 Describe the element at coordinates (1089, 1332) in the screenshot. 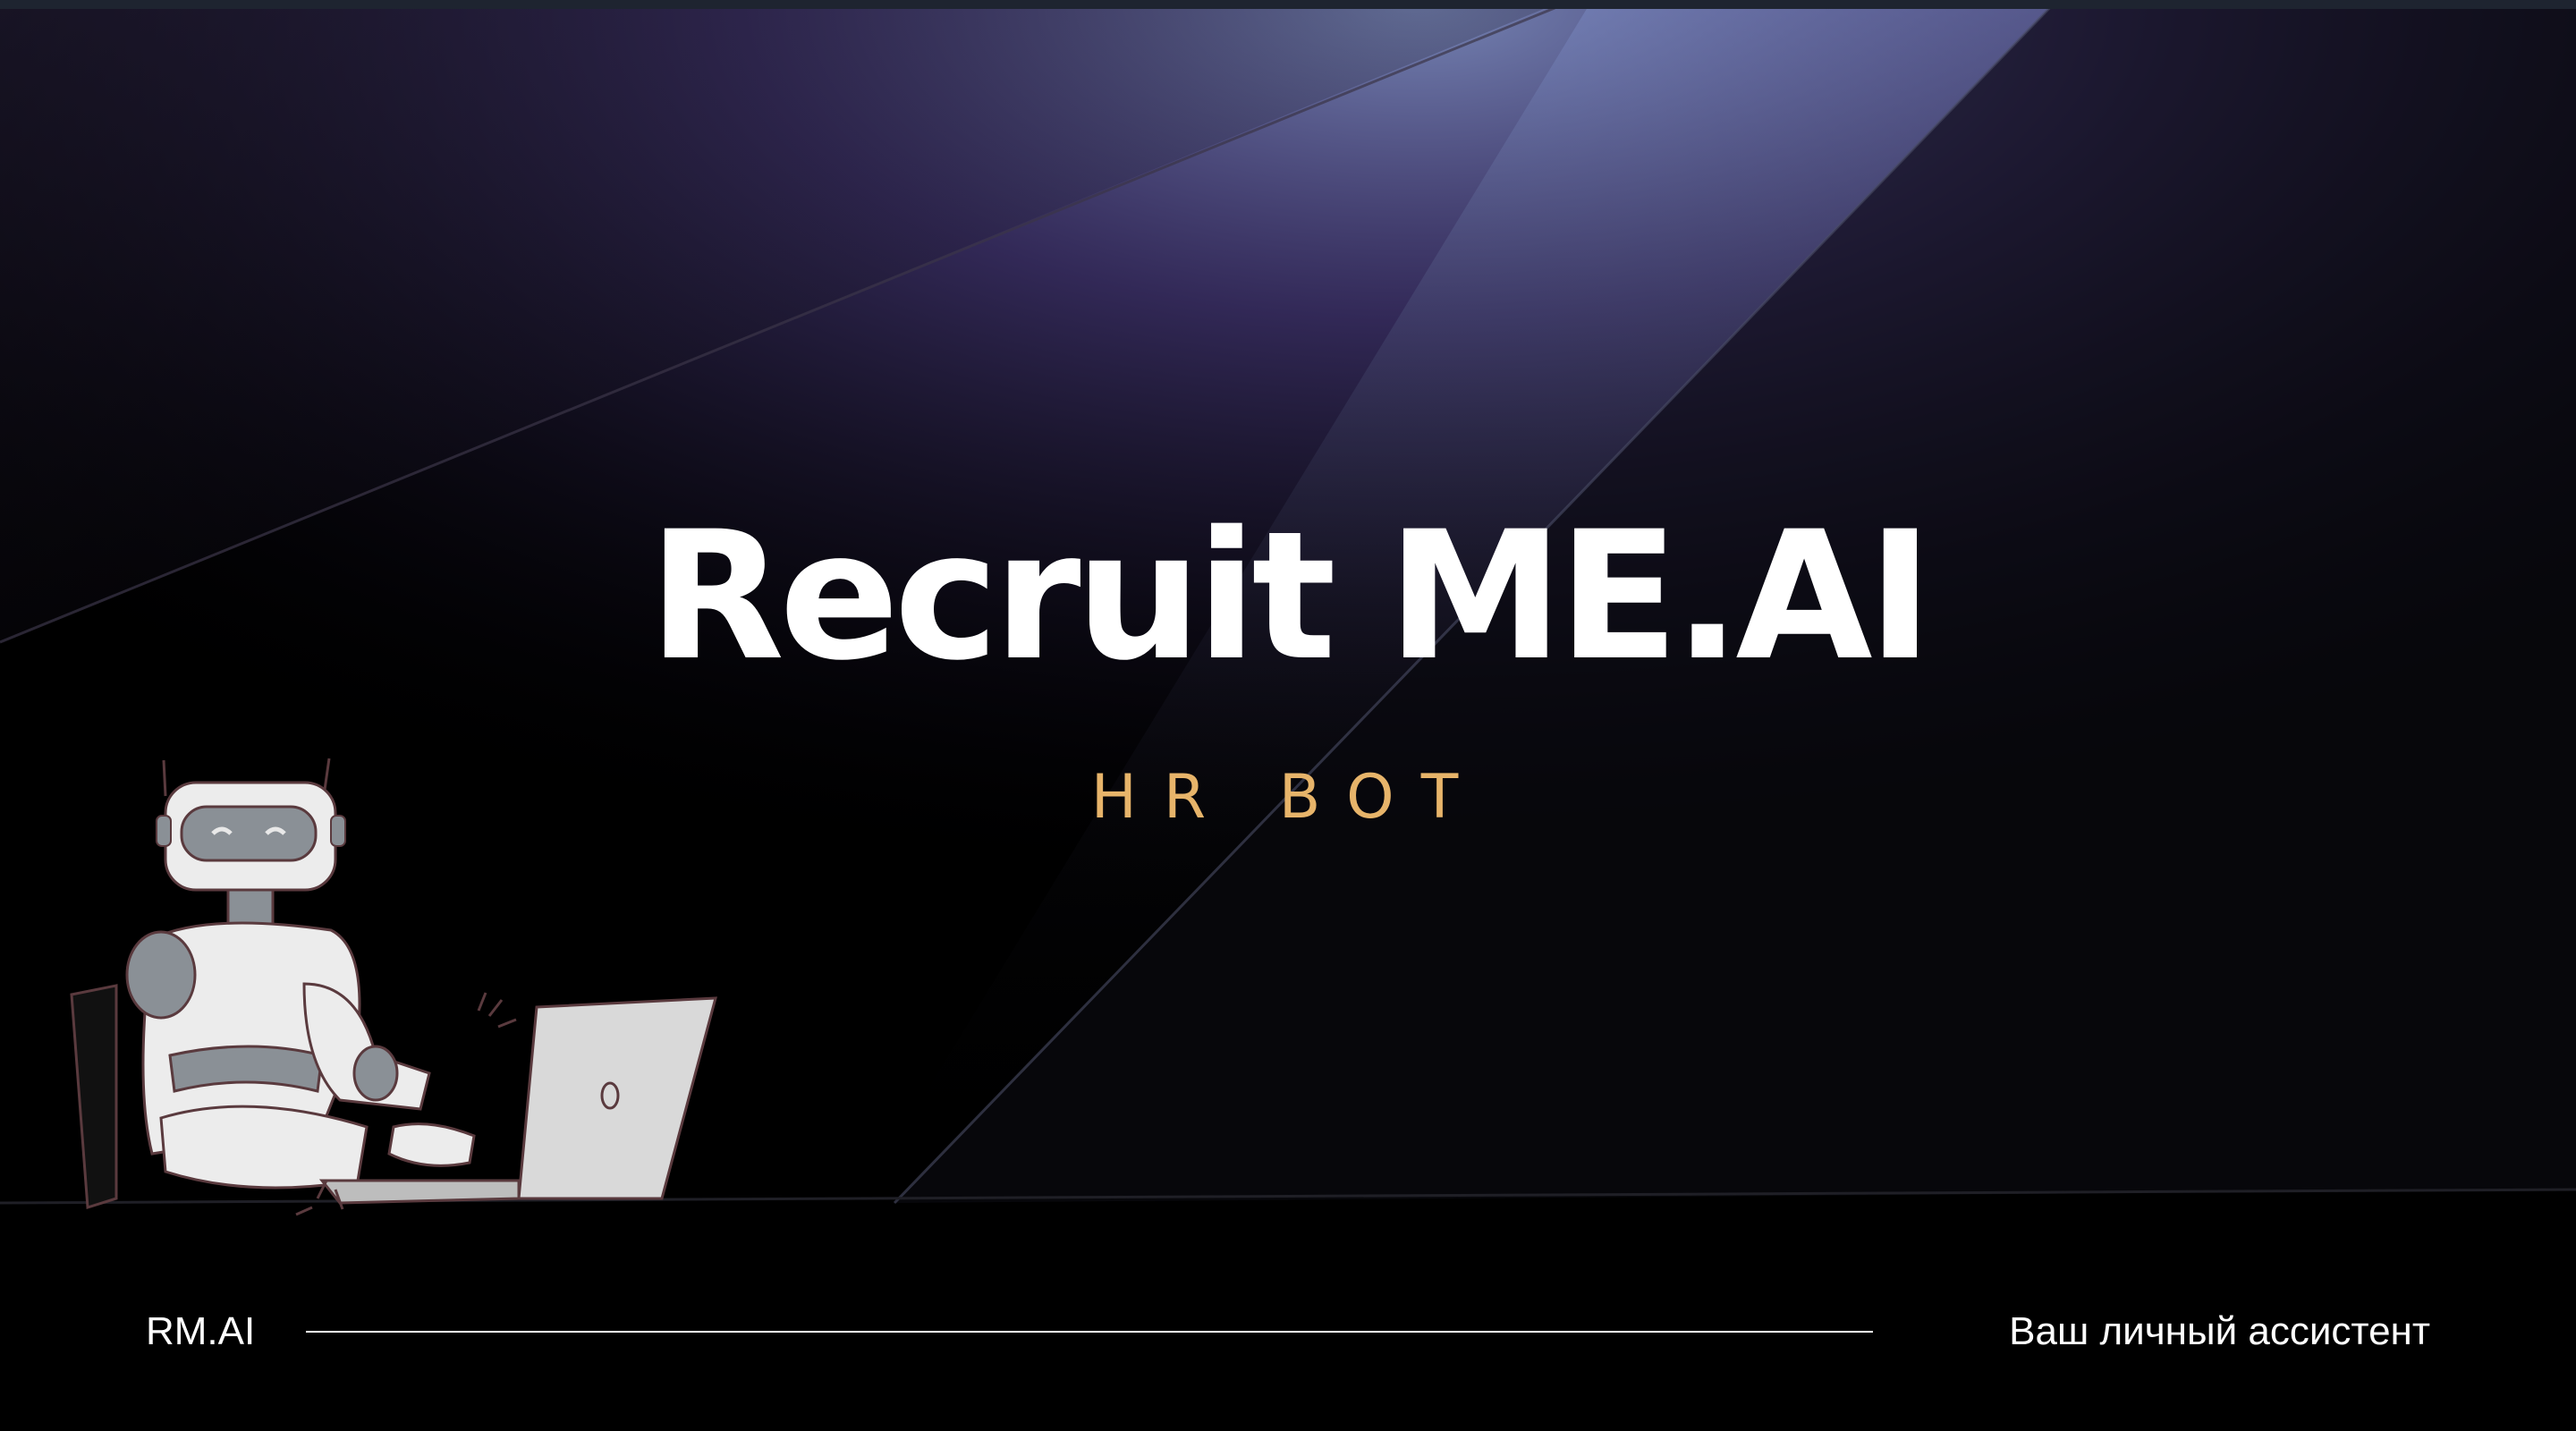

I see `footer-divider` at that location.